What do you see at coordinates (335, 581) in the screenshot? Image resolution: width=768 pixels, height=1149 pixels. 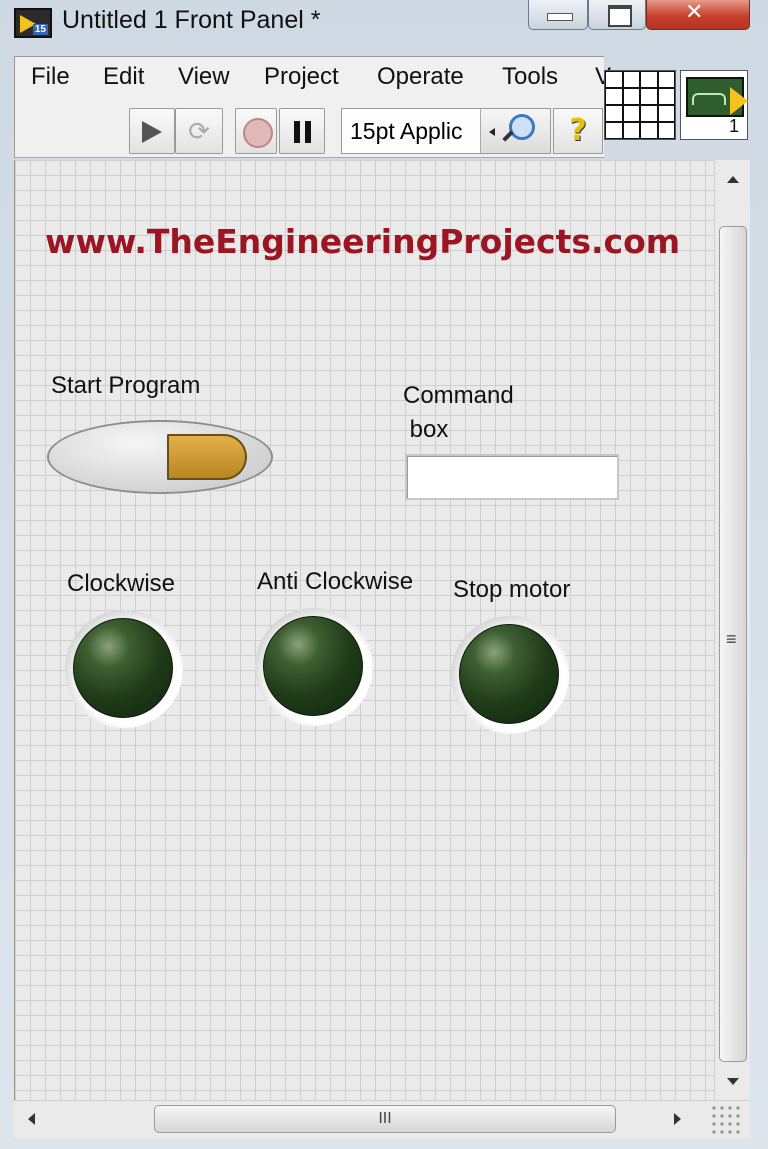 I see `anti-clockwise-label: Anti Clockwise` at bounding box center [335, 581].